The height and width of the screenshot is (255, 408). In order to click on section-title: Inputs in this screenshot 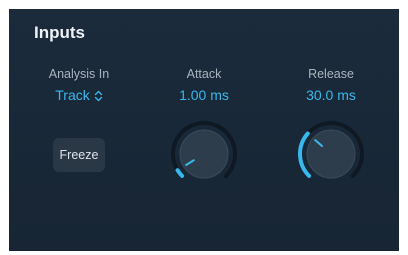, I will do `click(59, 32)`.